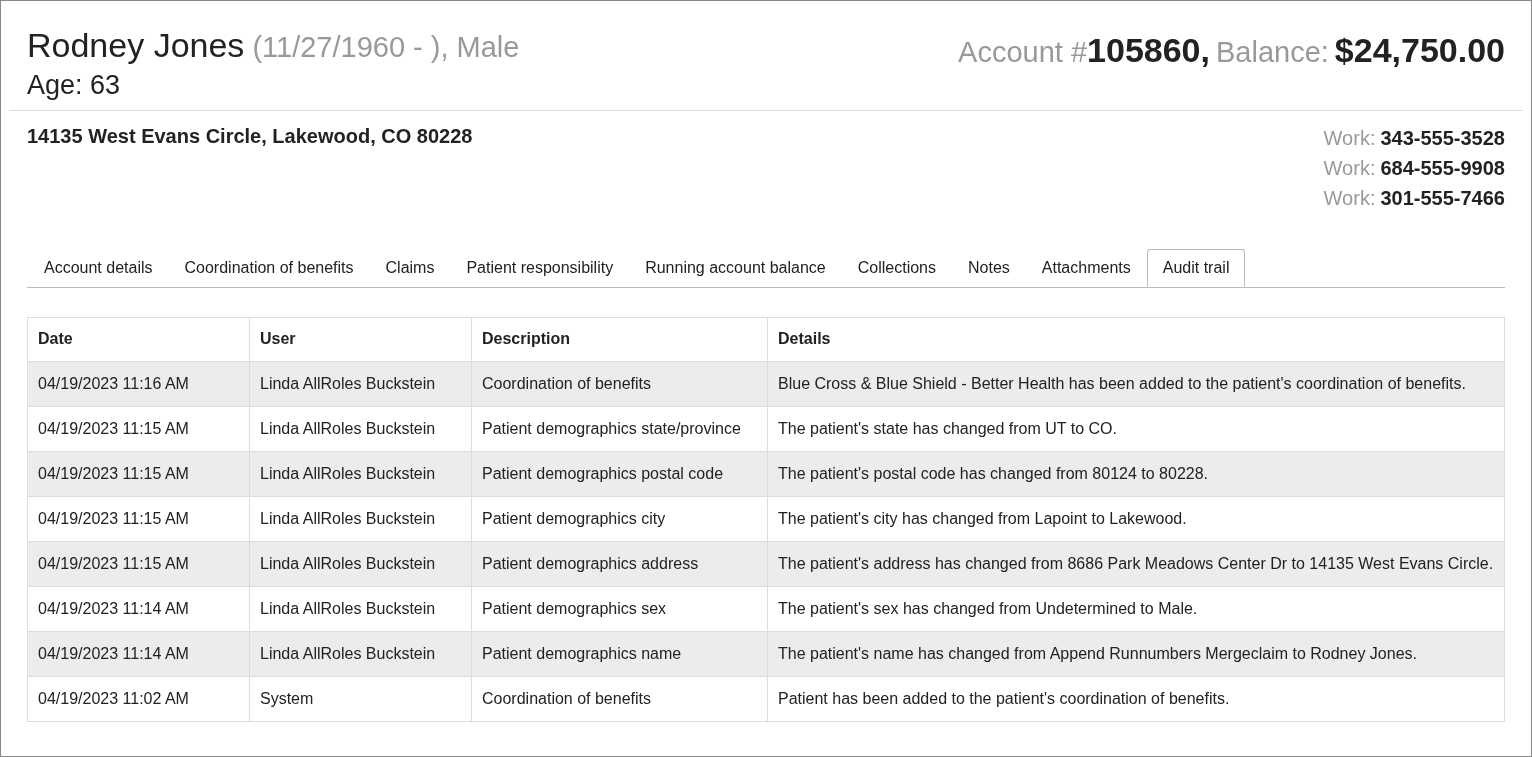  What do you see at coordinates (735, 267) in the screenshot?
I see `tab: Running account balance` at bounding box center [735, 267].